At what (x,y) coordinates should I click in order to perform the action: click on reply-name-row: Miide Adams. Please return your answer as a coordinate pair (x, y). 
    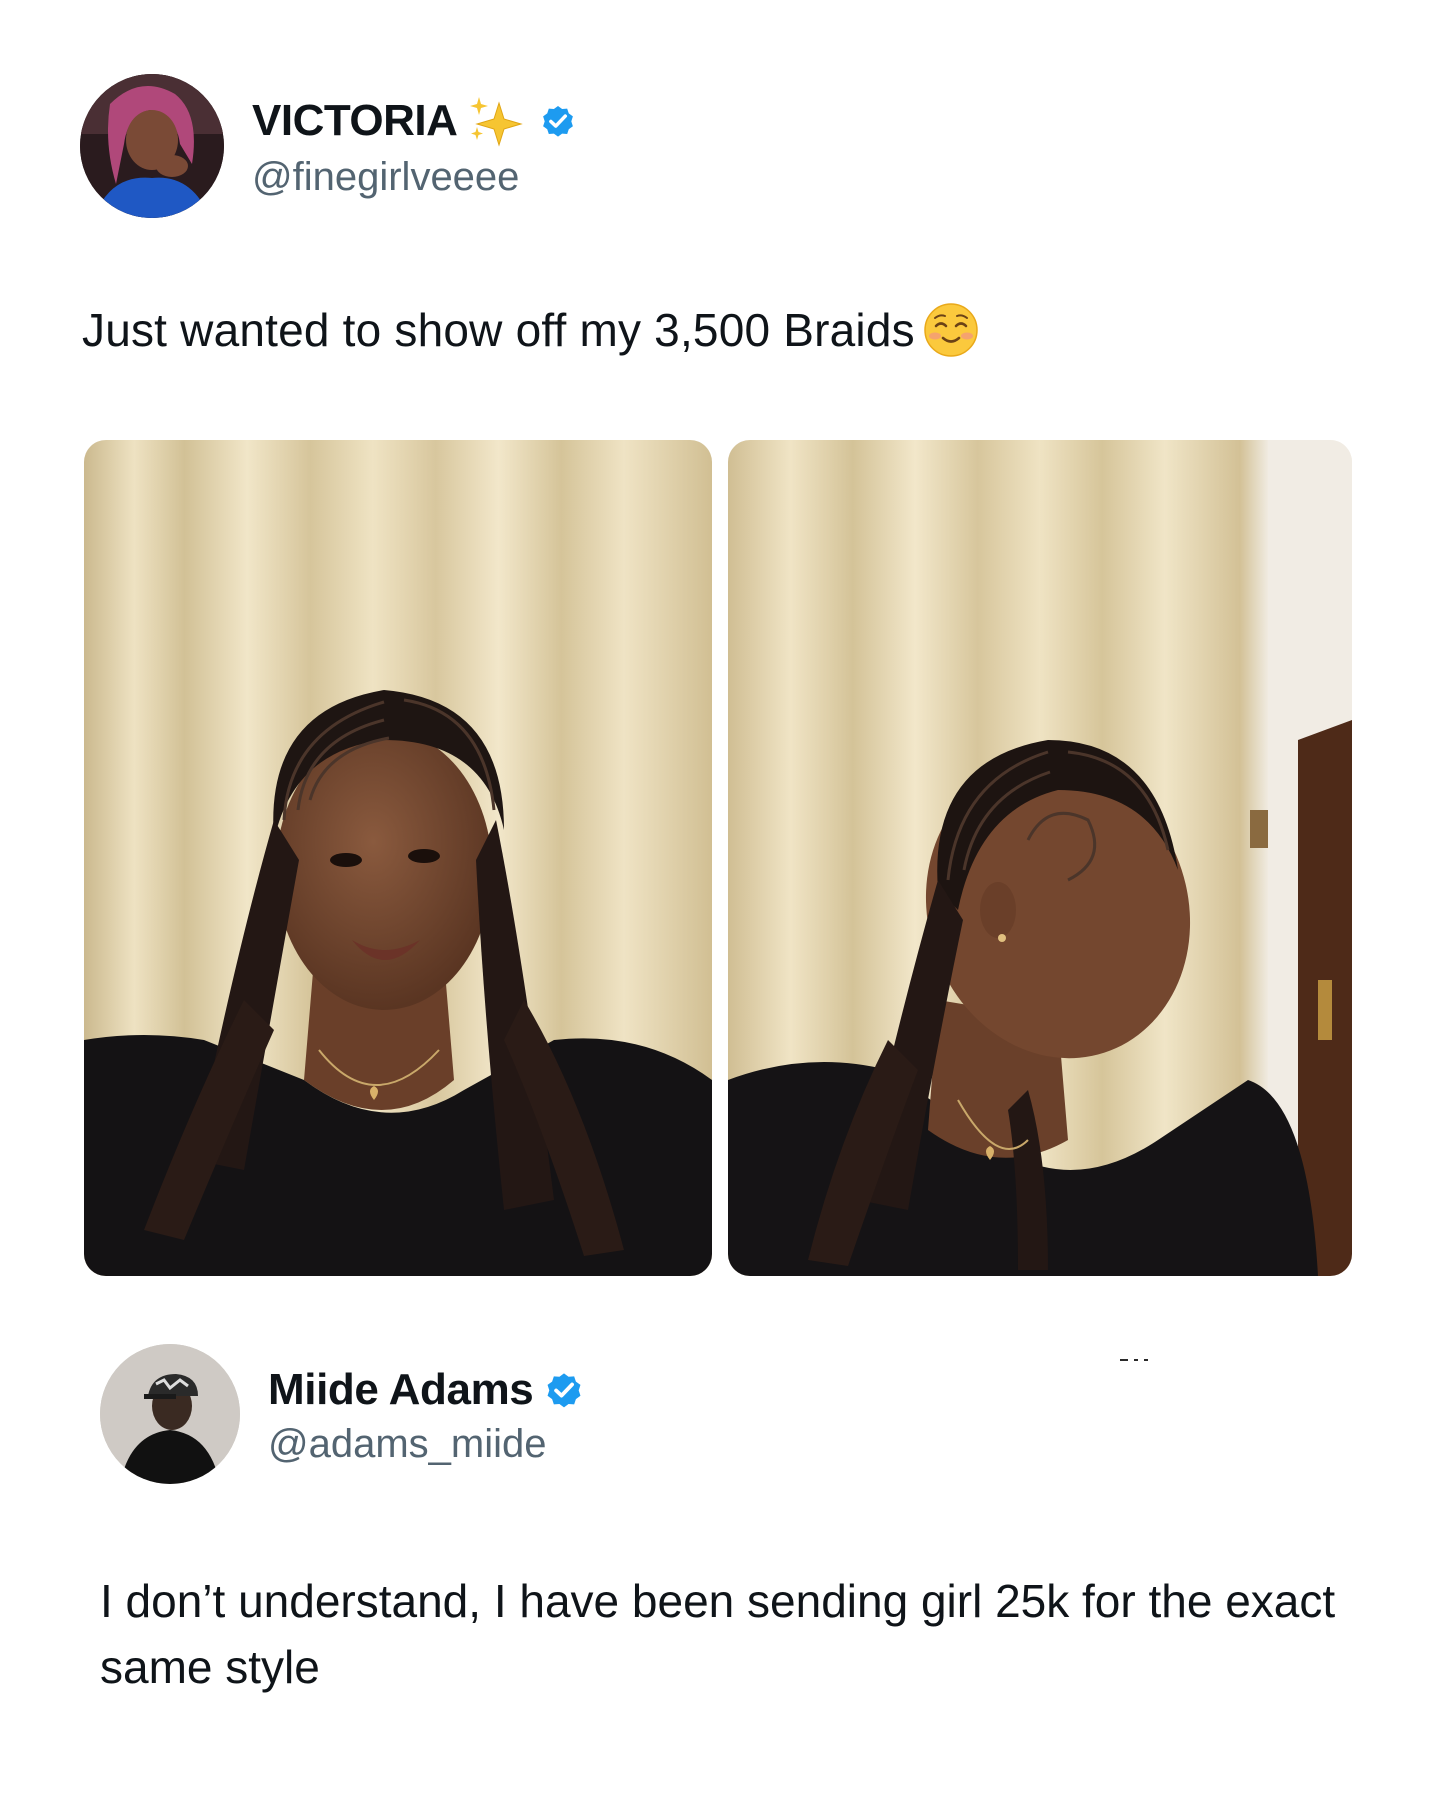
    Looking at the image, I should click on (426, 1390).